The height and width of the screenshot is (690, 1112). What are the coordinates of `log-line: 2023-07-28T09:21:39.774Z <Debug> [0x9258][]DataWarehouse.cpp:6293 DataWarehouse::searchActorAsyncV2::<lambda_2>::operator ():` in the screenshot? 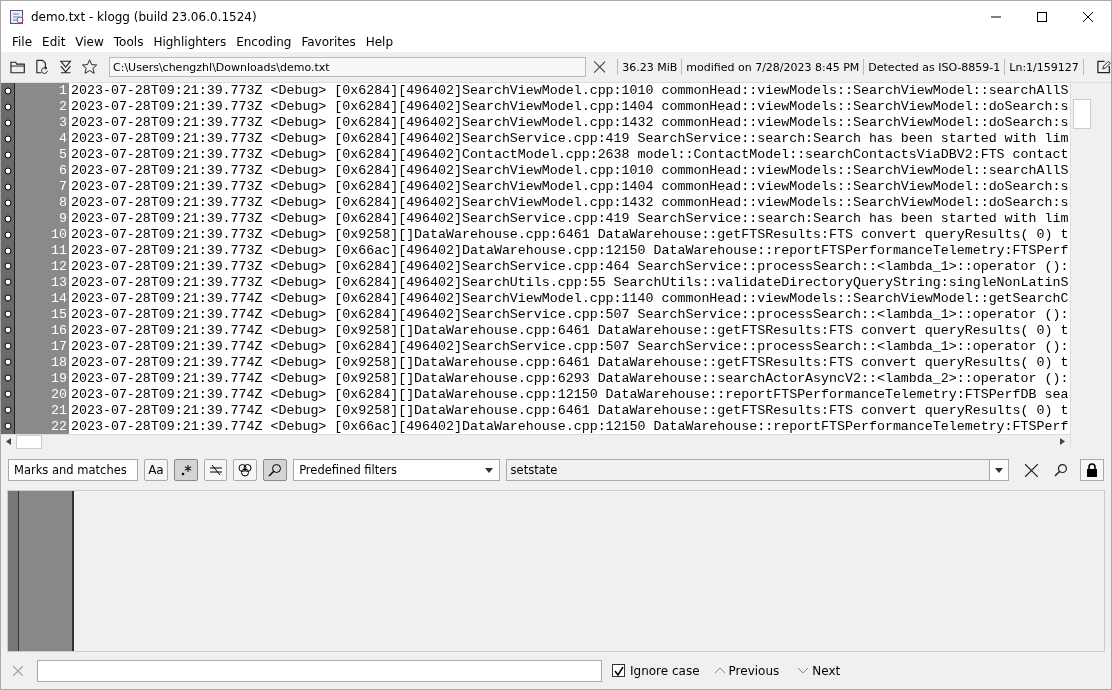 It's located at (570, 379).